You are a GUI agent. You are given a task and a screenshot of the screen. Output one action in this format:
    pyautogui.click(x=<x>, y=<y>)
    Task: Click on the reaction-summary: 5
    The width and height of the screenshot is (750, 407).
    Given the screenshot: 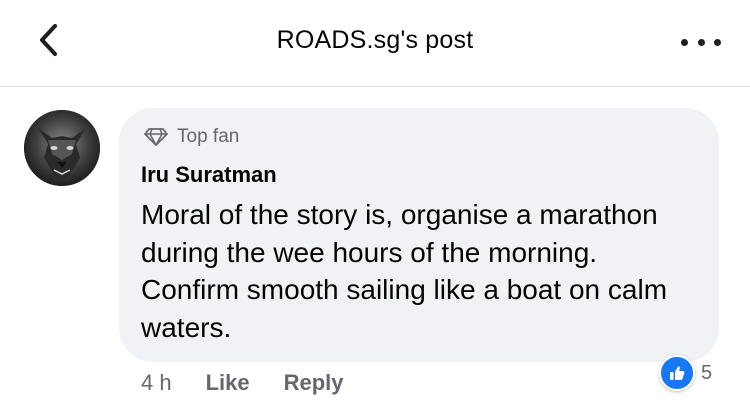 What is the action you would take?
    pyautogui.click(x=686, y=373)
    